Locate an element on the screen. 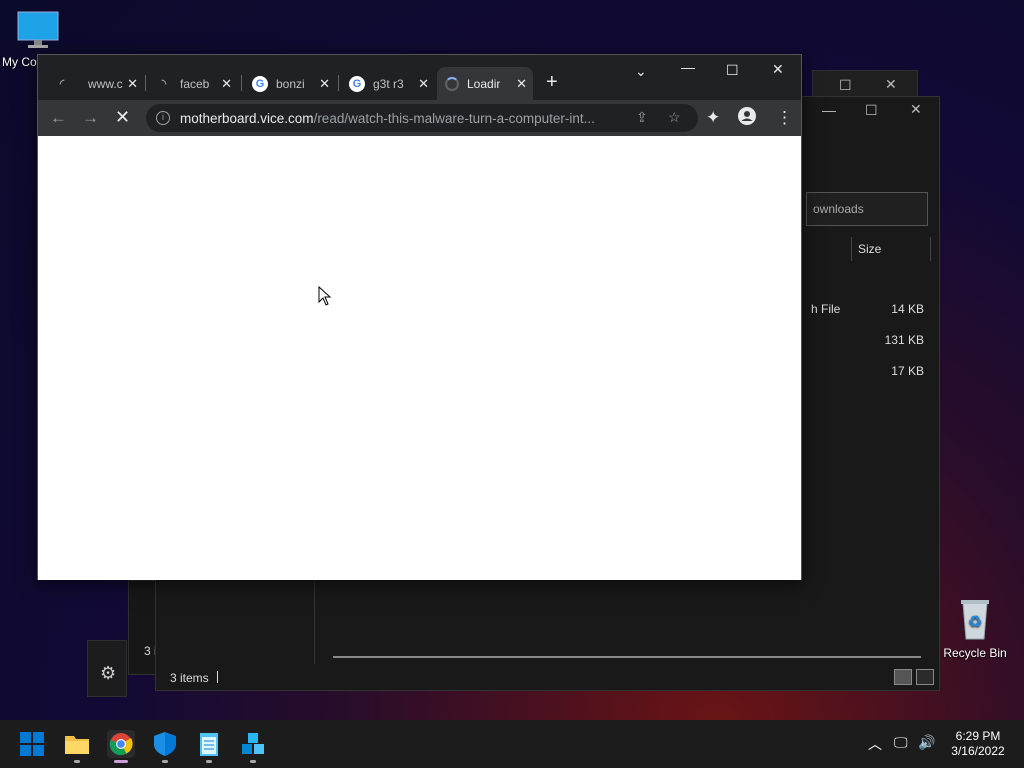 Image resolution: width=1024 pixels, height=768 pixels. tab-5-active: Loadir ✕ is located at coordinates (485, 83).